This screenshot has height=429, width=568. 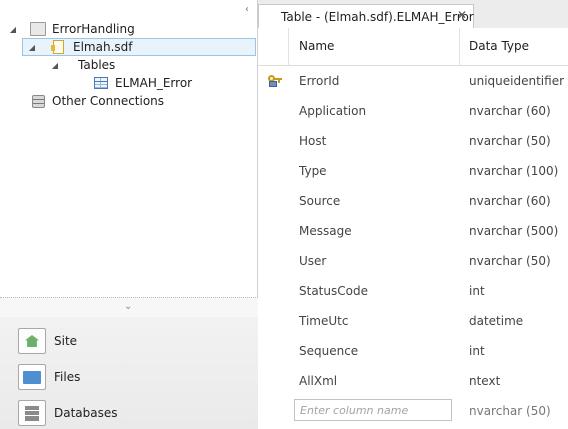 I want to click on grid-header: Name Data Type, so click(x=413, y=47).